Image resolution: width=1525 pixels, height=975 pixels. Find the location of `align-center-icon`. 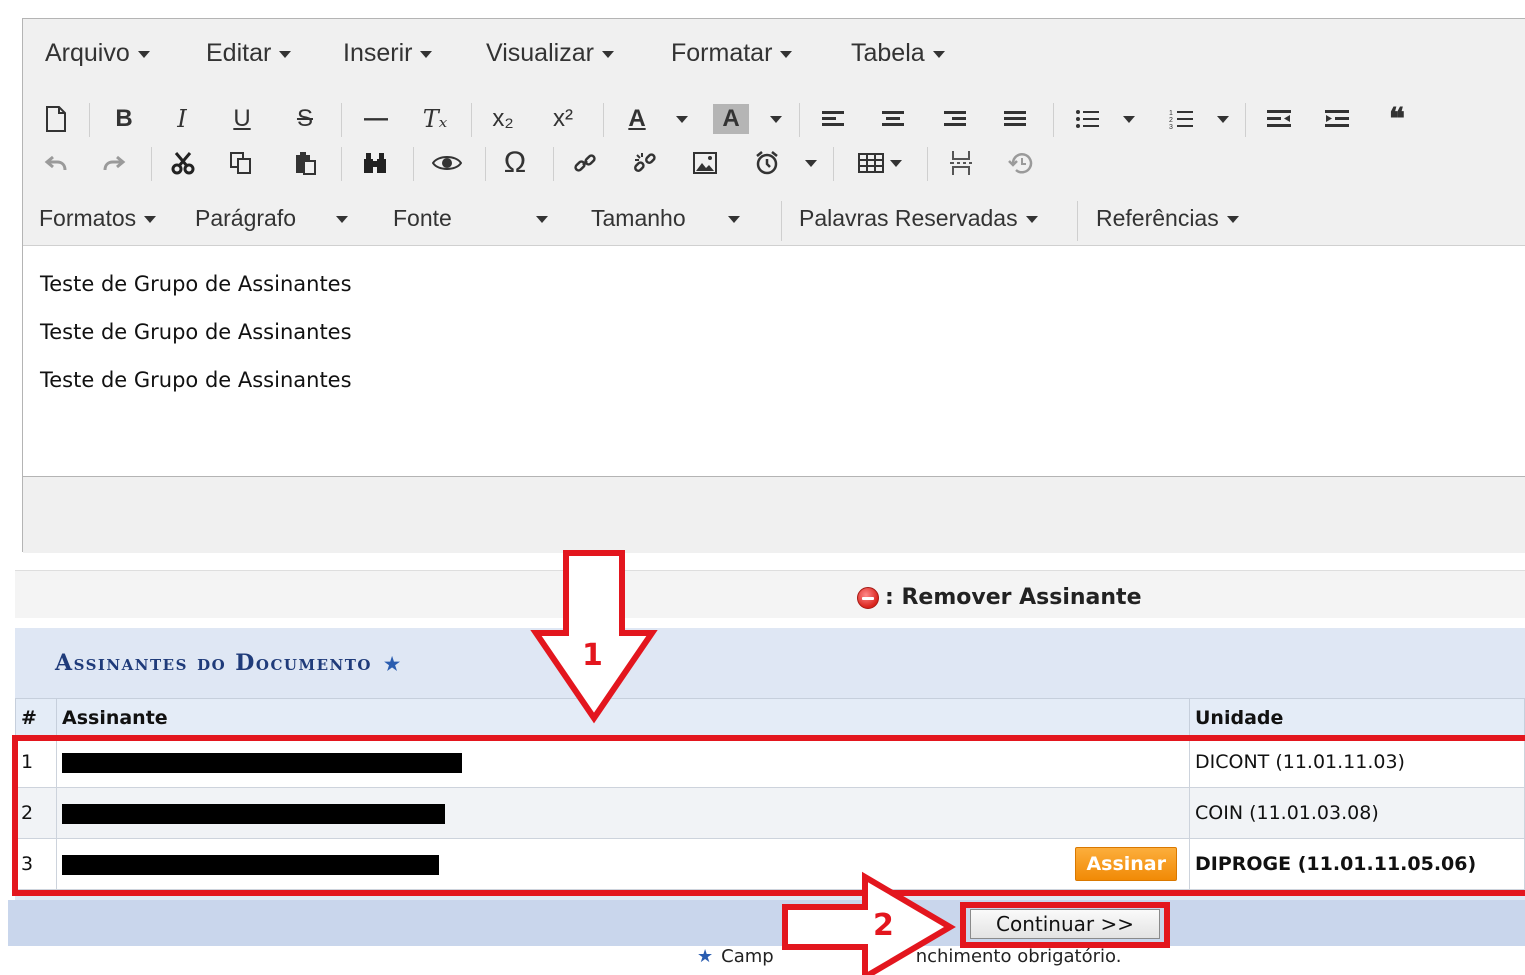

align-center-icon is located at coordinates (893, 119).